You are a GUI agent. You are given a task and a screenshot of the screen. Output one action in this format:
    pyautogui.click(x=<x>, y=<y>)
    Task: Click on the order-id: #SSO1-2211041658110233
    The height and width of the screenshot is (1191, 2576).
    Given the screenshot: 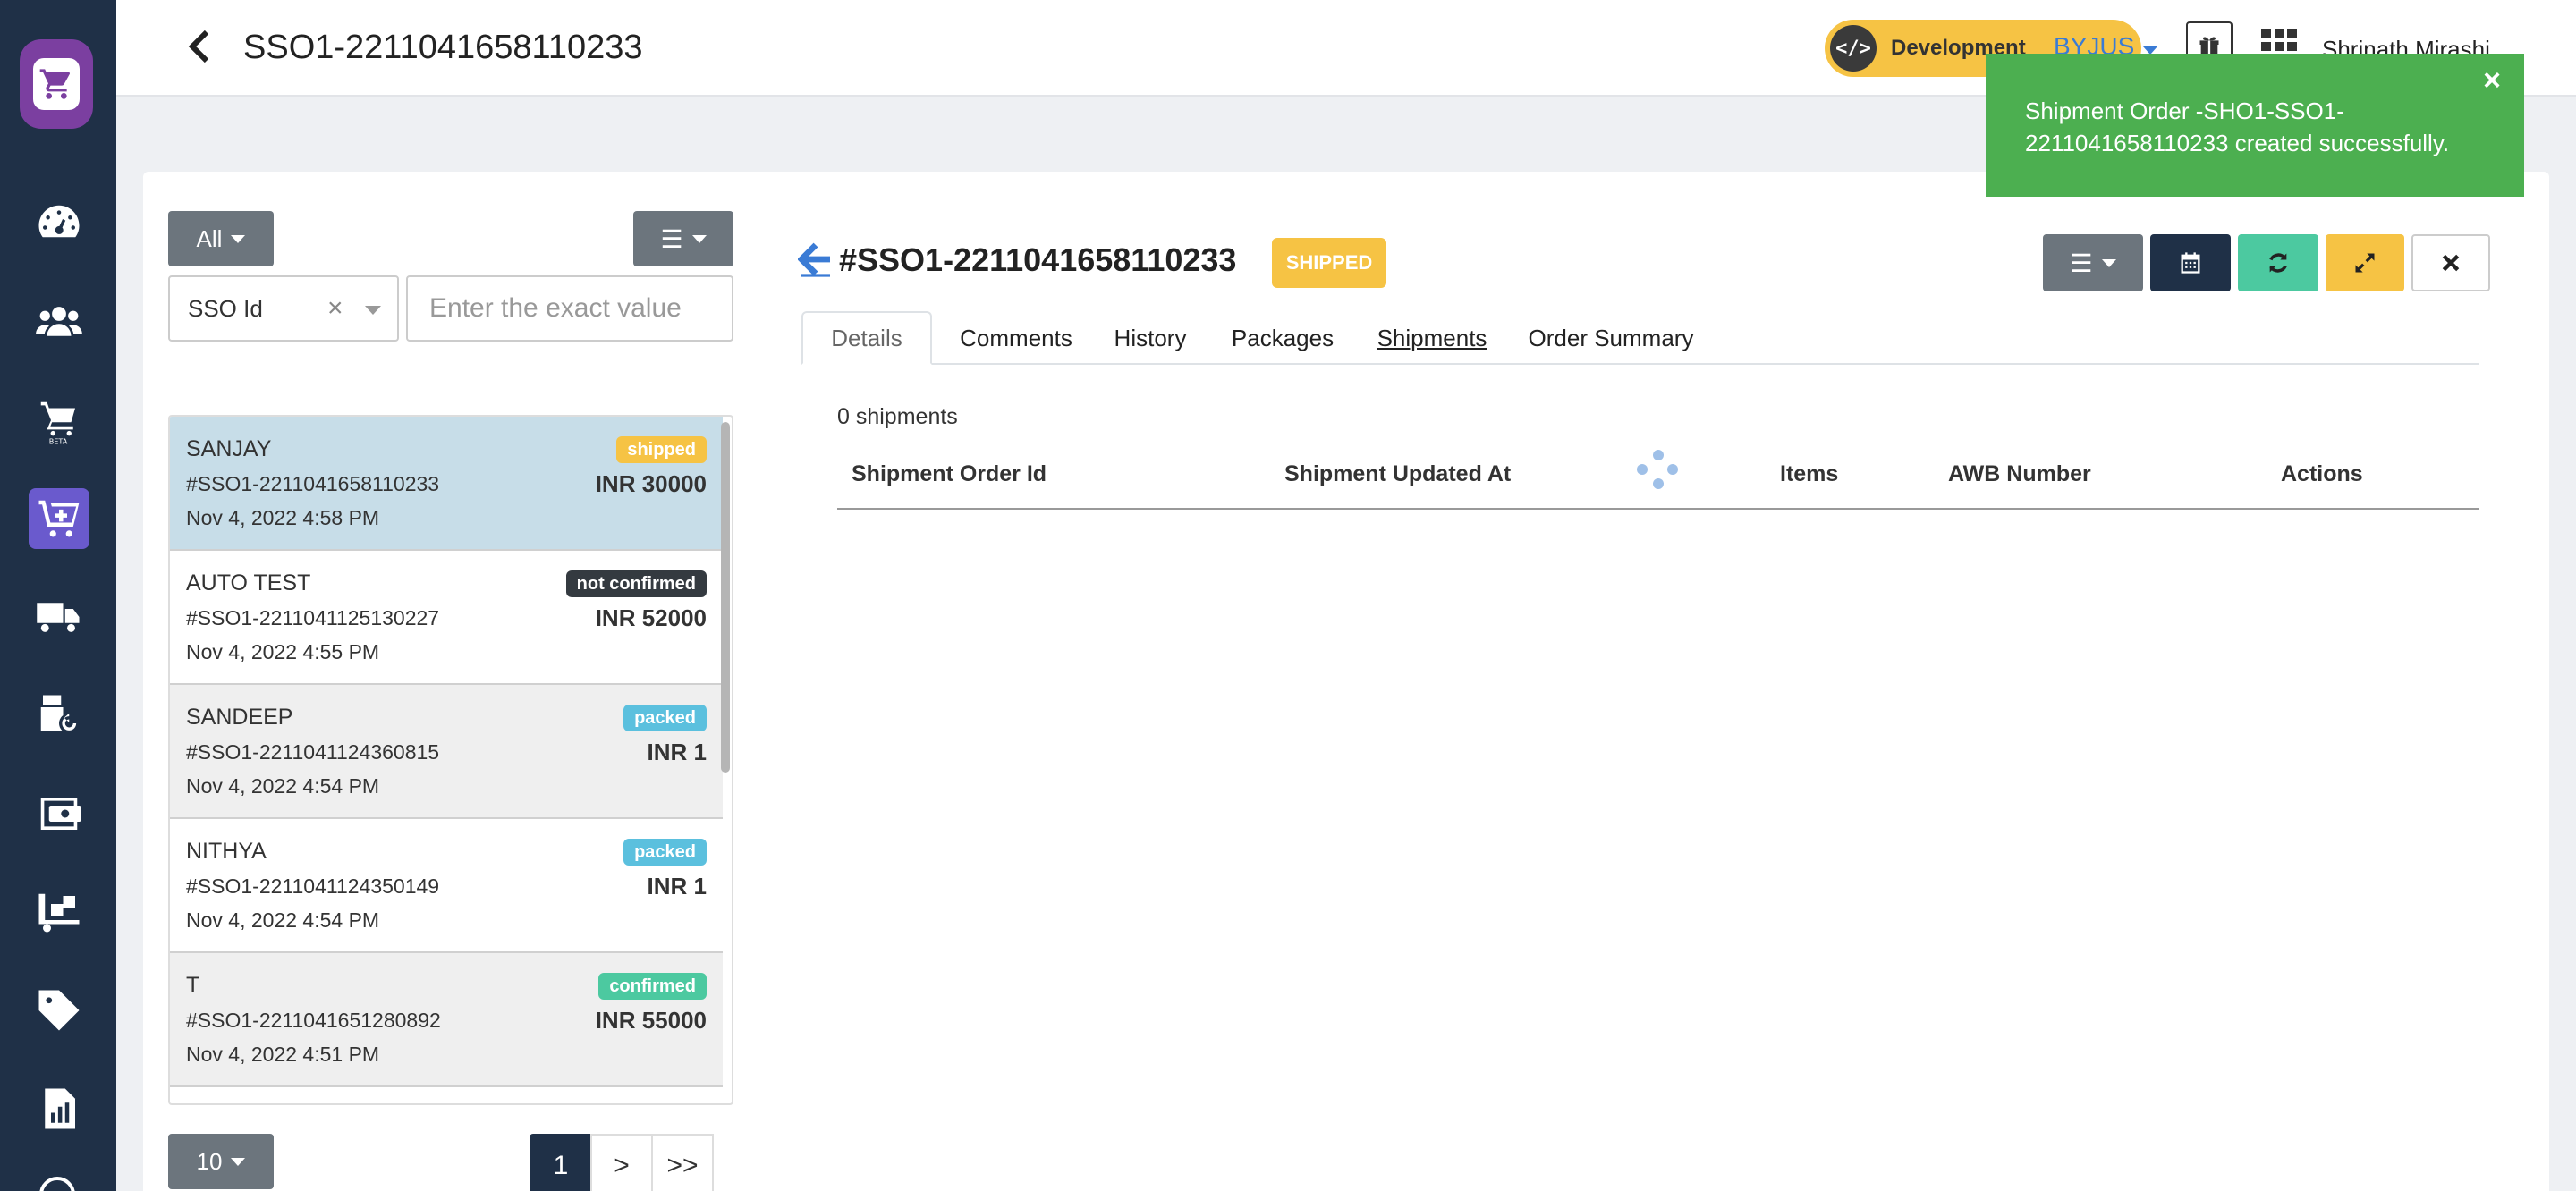 What is the action you would take?
    pyautogui.click(x=313, y=483)
    